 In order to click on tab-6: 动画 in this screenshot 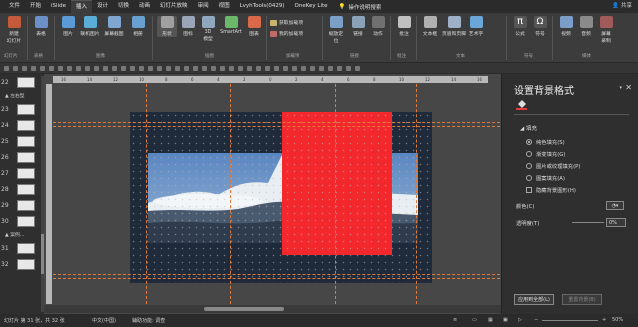, I will do `click(144, 6)`.